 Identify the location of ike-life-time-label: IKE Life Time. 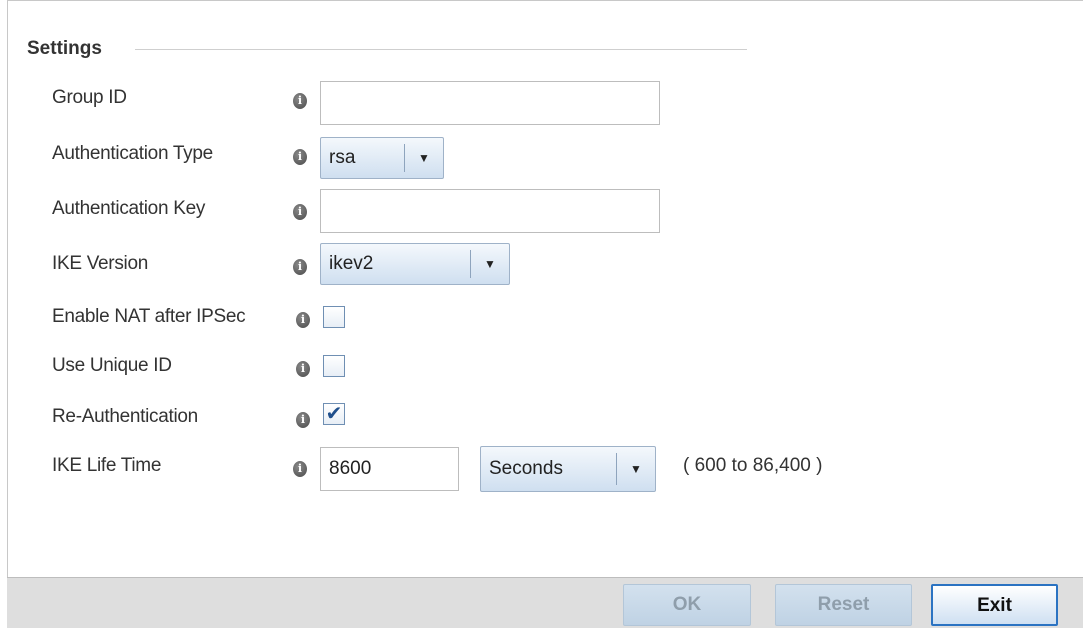
(107, 465).